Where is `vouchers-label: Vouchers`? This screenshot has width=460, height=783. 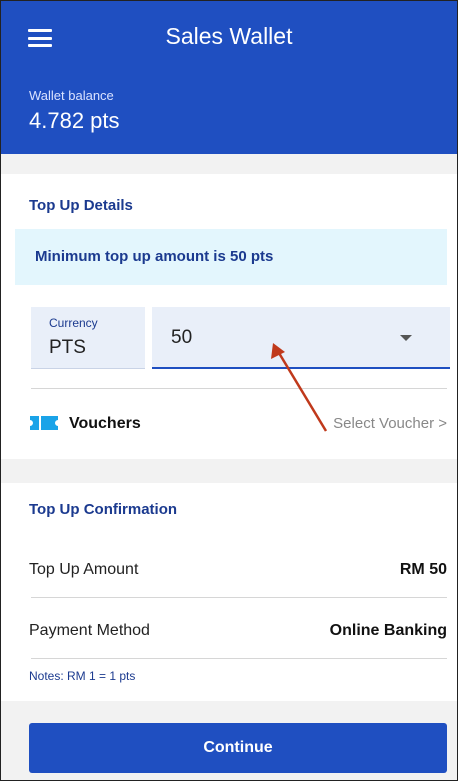 vouchers-label: Vouchers is located at coordinates (105, 423).